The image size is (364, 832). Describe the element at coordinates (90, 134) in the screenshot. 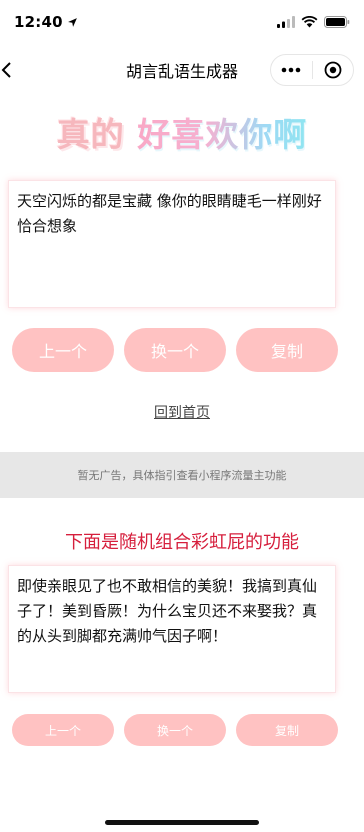

I see `hero-title-part1: 真的` at that location.